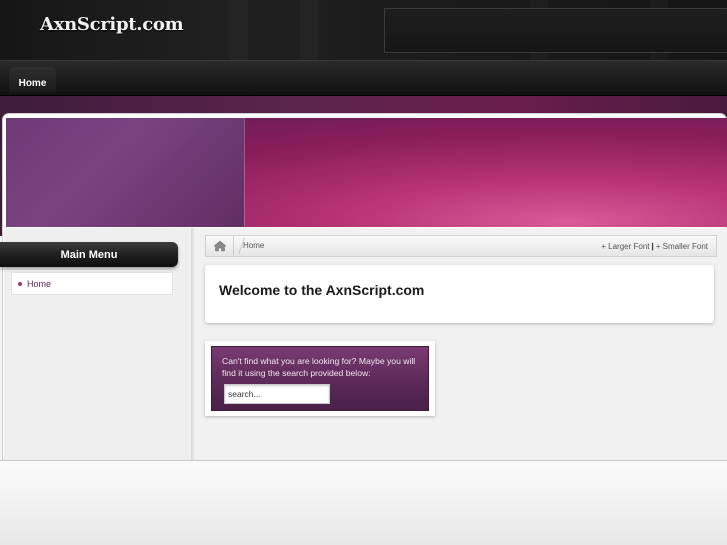  Describe the element at coordinates (277, 394) in the screenshot. I see `search-input` at that location.